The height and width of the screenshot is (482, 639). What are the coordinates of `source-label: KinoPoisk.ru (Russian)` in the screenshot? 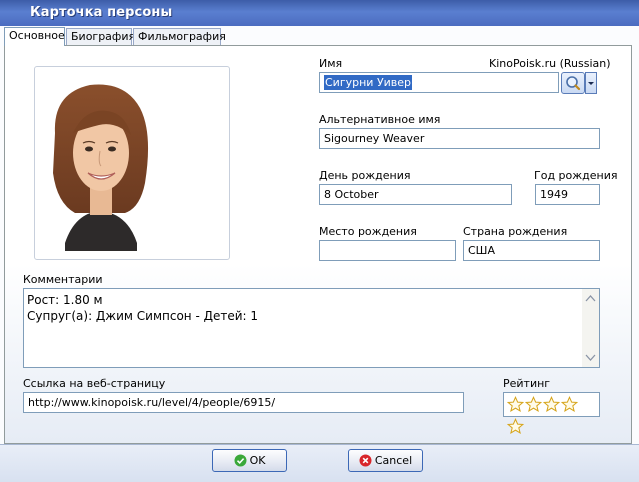 It's located at (550, 63).